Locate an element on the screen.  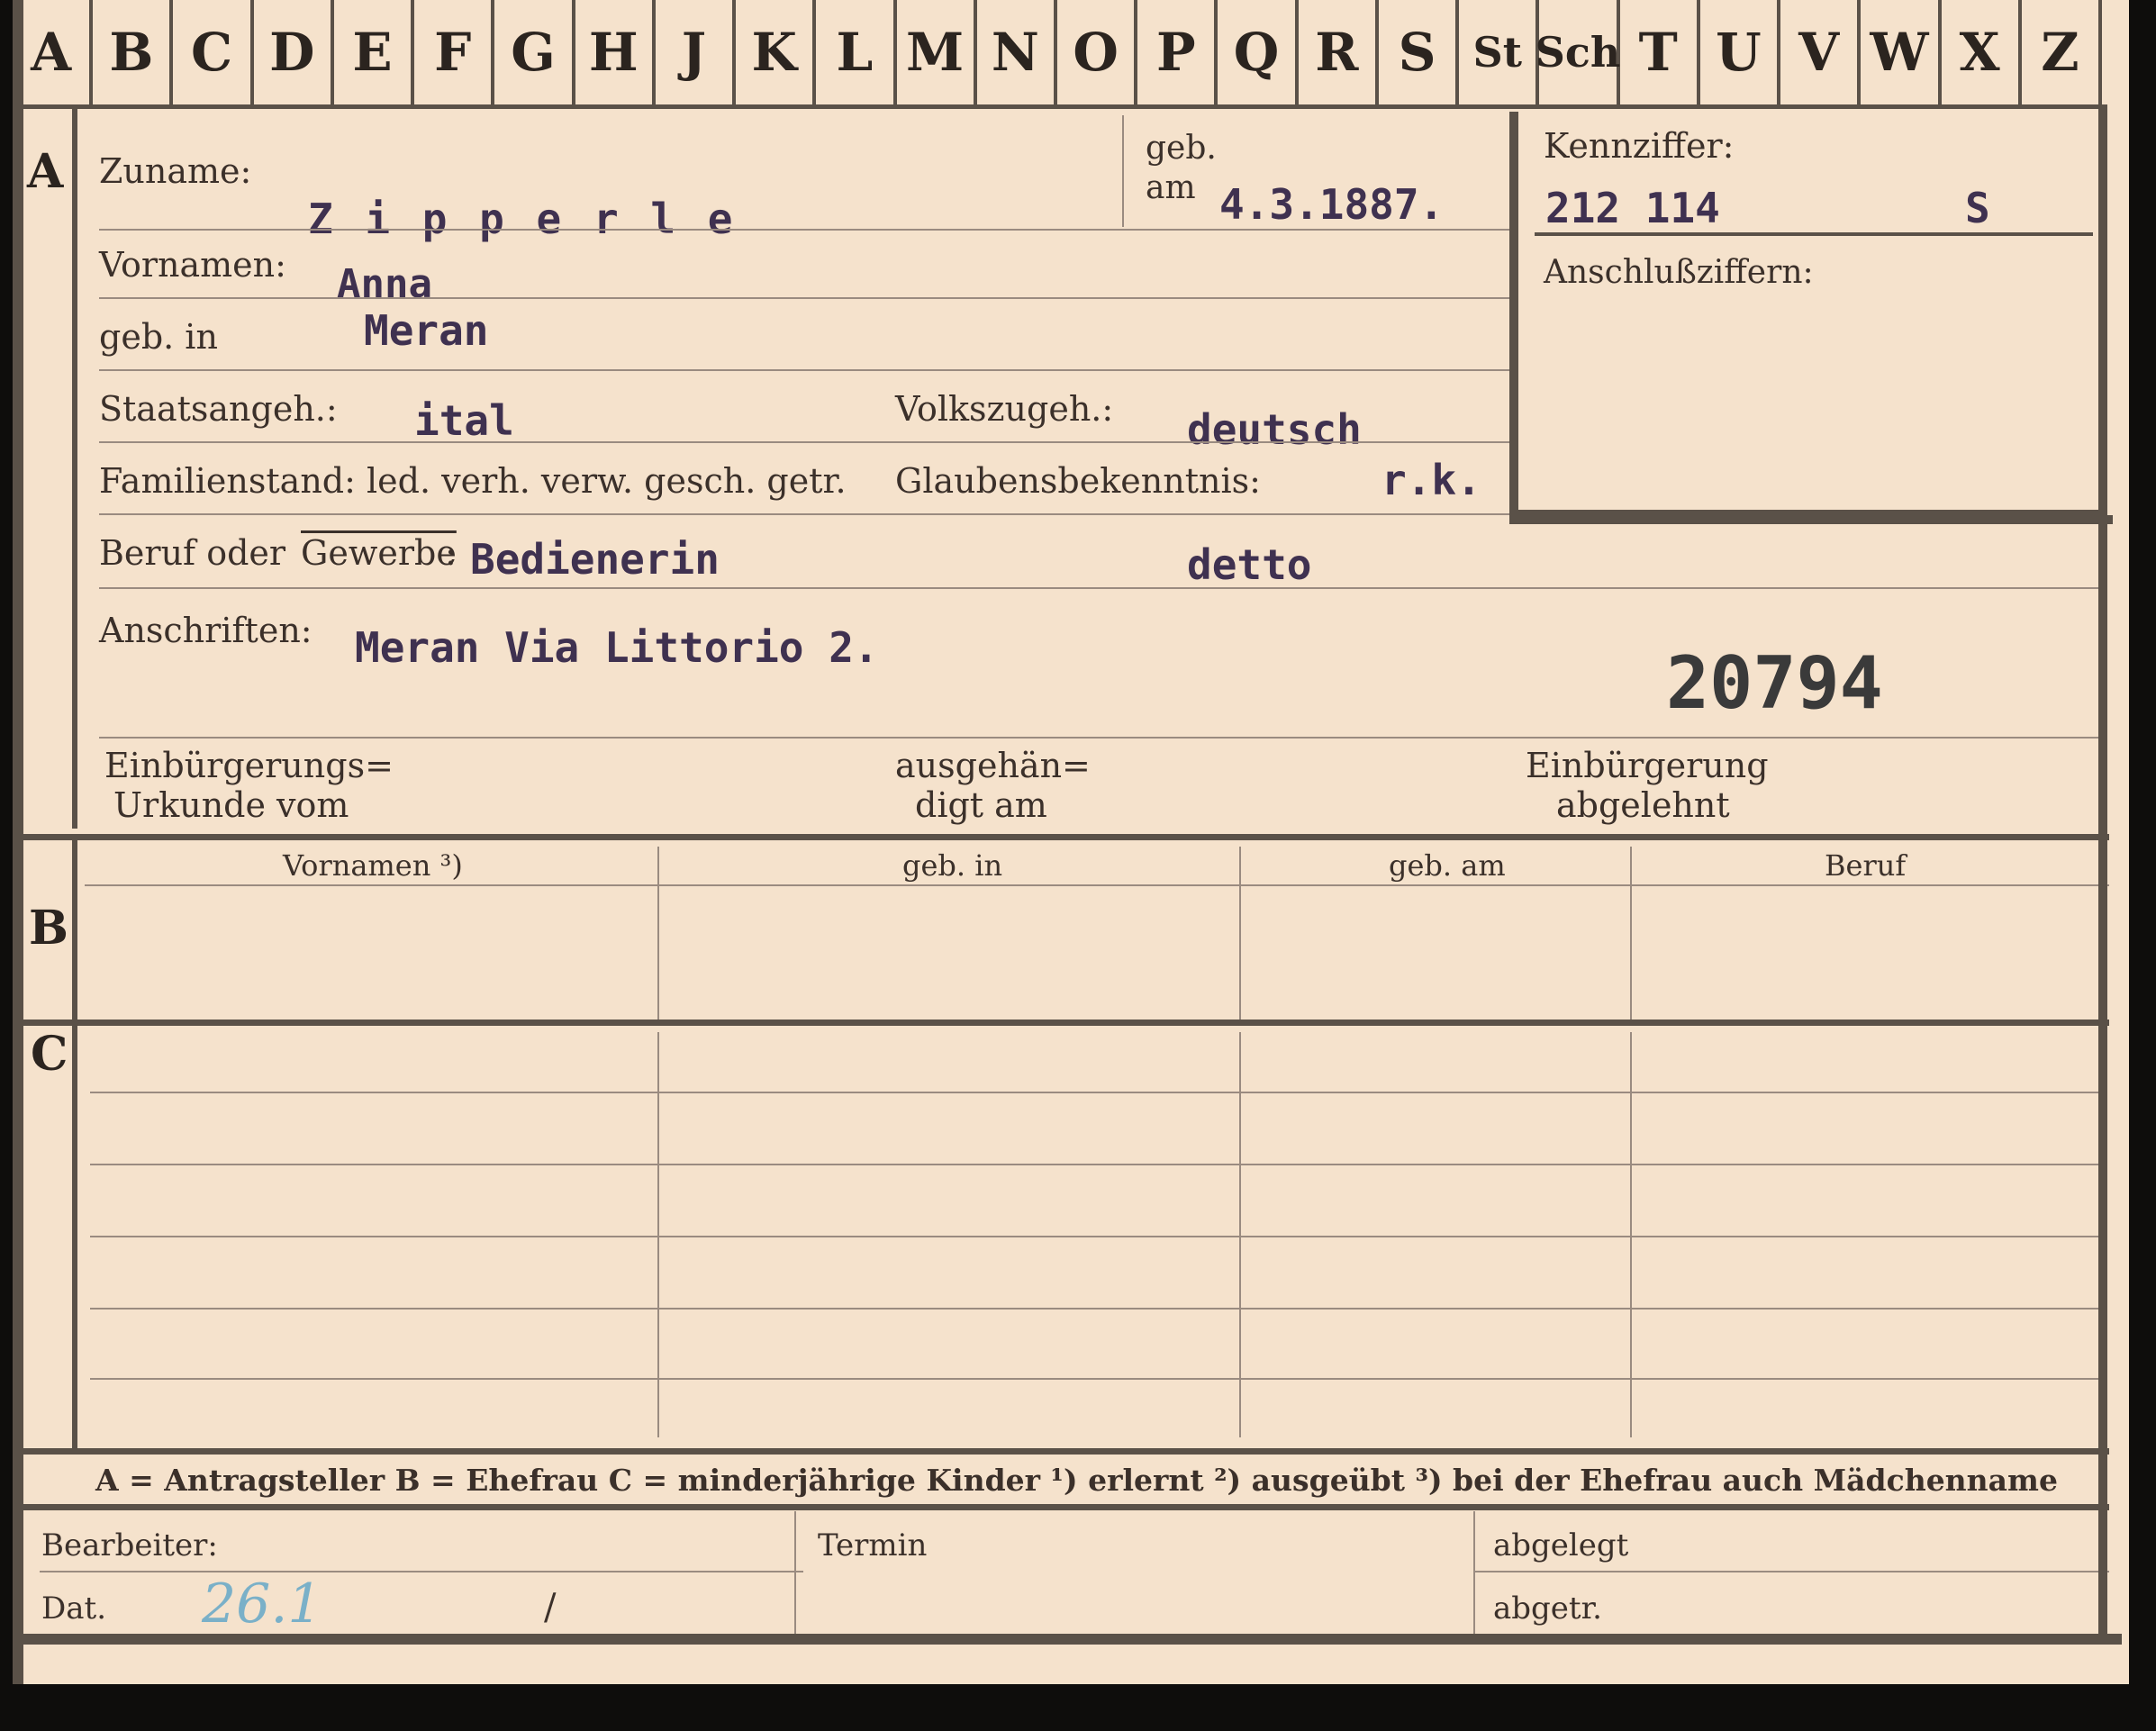
index-tab-u: U is located at coordinates (1740, 52).